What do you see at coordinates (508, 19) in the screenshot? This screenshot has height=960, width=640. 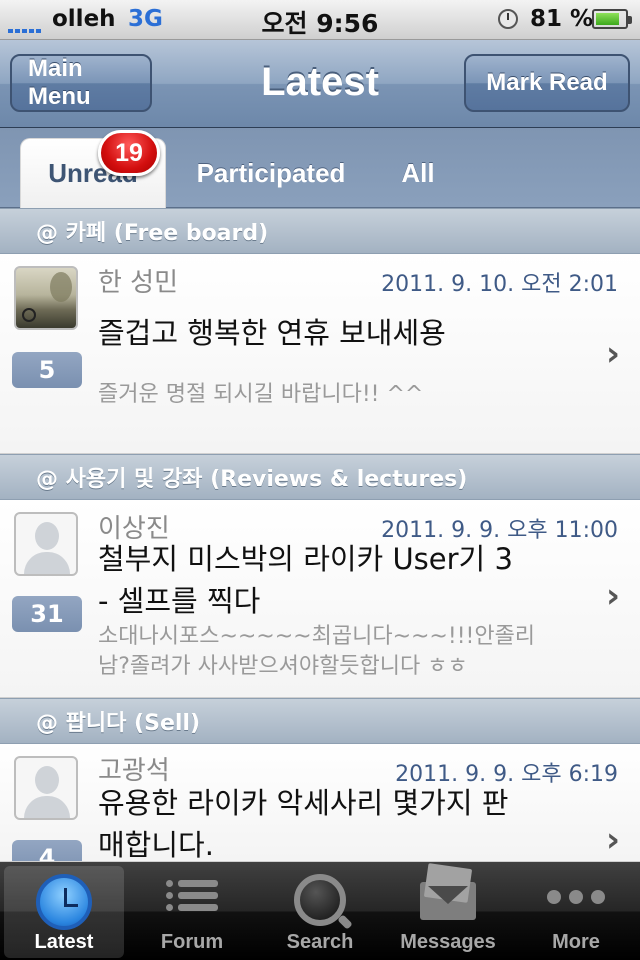 I see `alarm-clock-icon` at bounding box center [508, 19].